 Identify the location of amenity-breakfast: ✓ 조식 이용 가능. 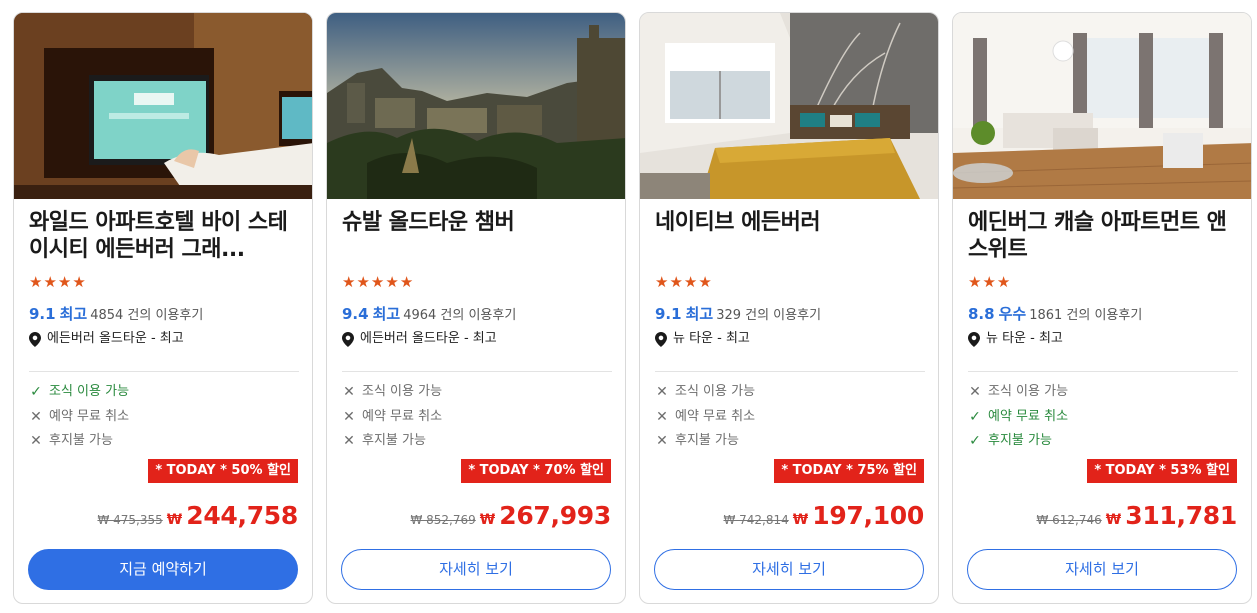
(79, 392).